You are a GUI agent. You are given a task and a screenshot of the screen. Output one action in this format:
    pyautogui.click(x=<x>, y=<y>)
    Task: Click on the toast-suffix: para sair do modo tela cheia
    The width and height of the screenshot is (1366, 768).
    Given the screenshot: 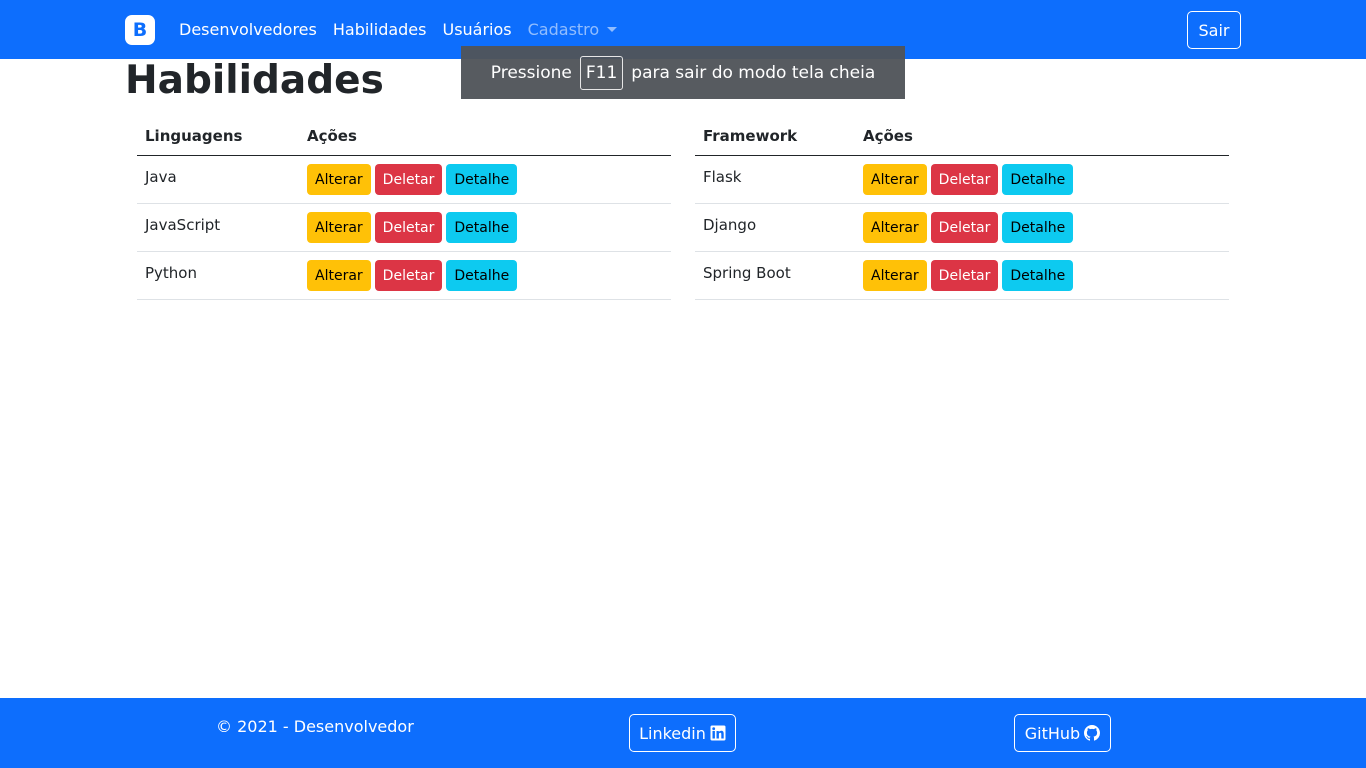 What is the action you would take?
    pyautogui.click(x=753, y=72)
    